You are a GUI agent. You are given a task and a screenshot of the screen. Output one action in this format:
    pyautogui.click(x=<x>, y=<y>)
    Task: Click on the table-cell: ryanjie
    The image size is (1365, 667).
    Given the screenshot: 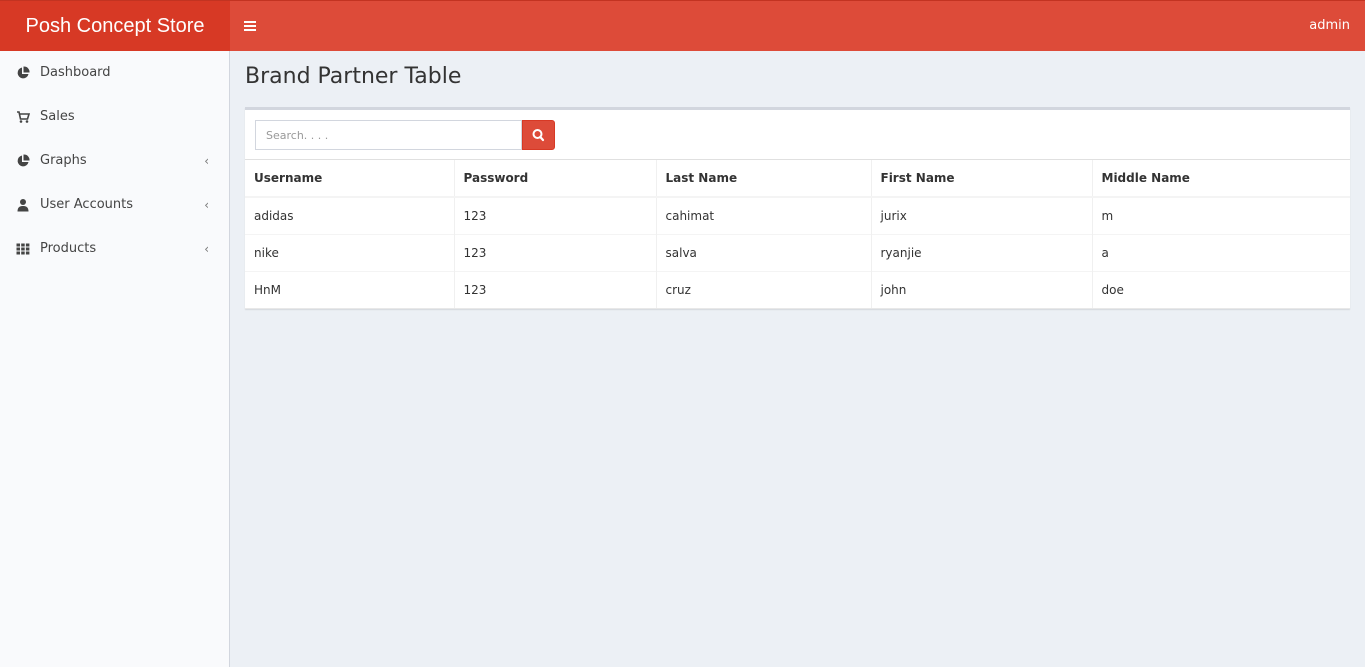 What is the action you would take?
    pyautogui.click(x=982, y=252)
    